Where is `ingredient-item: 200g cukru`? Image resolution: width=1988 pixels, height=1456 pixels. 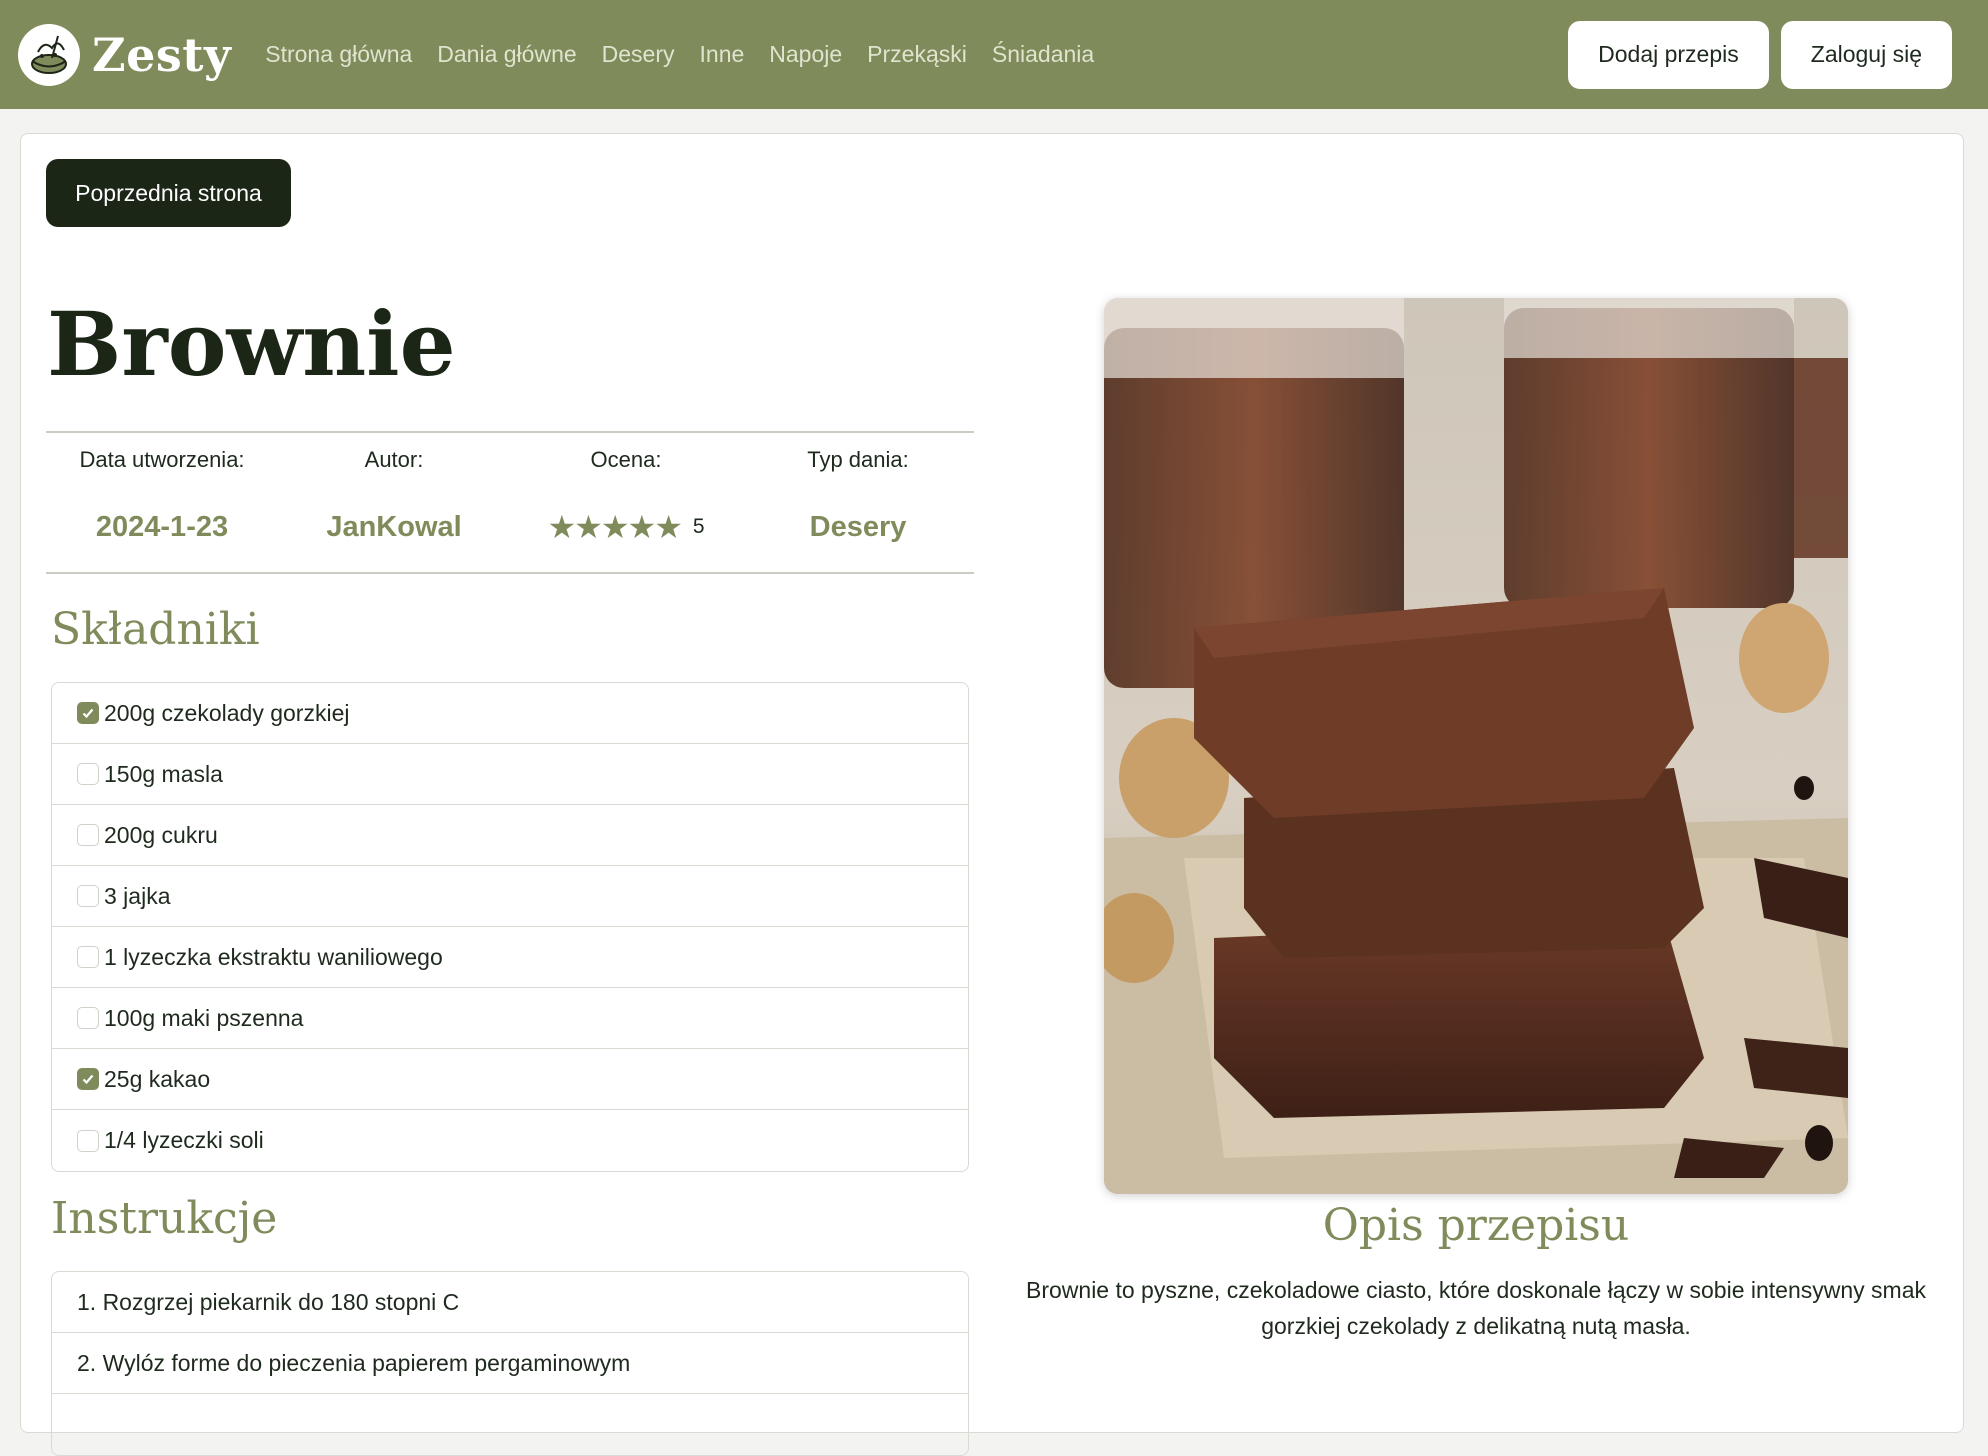
ingredient-item: 200g cukru is located at coordinates (510, 835).